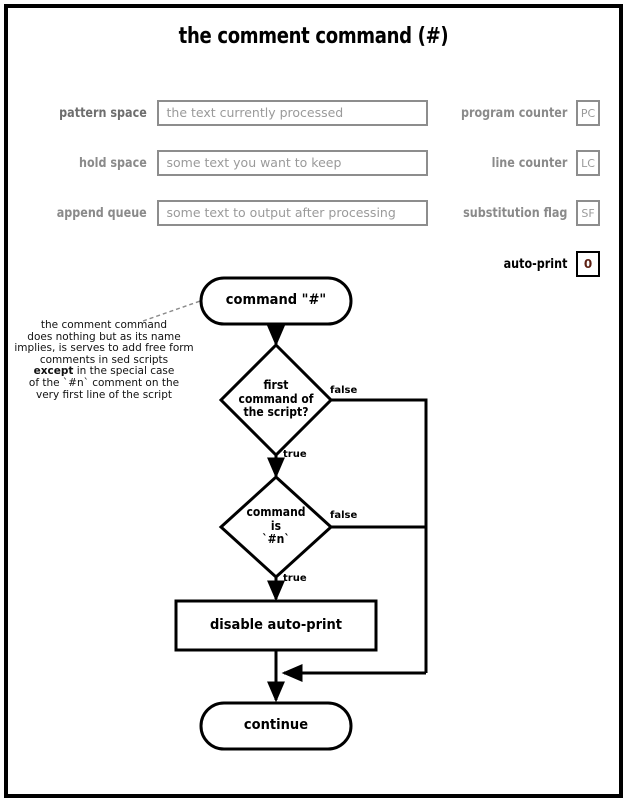 Image resolution: width=627 pixels, height=802 pixels. I want to click on annotation-line-3: implies, is serves to add free form, so click(104, 348).